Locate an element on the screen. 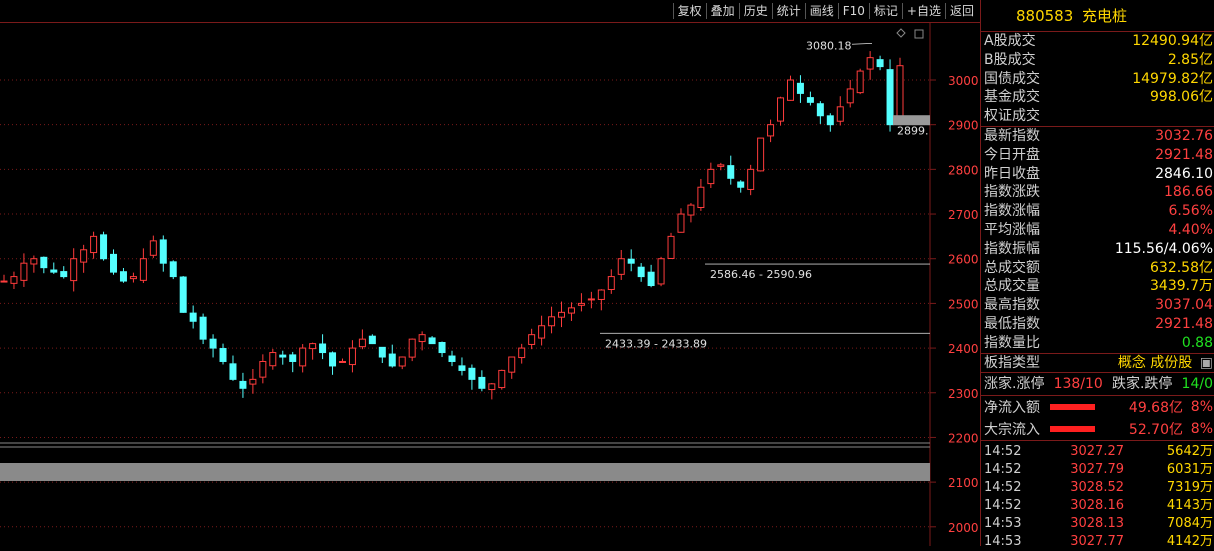  tick-price: 3028.13 is located at coordinates (1097, 524).